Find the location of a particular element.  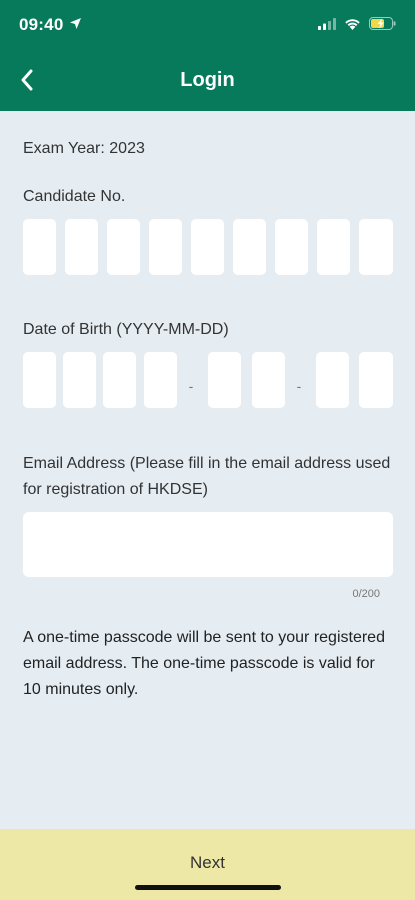

email-field is located at coordinates (208, 544).